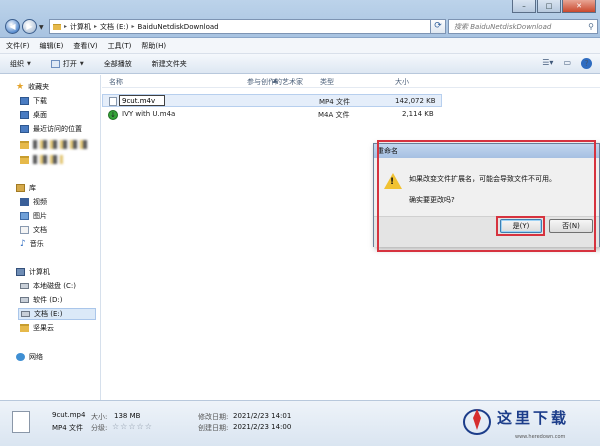 The image size is (600, 446). What do you see at coordinates (48, 300) in the screenshot?
I see `sidebar-item-label: 软件 (D:)` at bounding box center [48, 300].